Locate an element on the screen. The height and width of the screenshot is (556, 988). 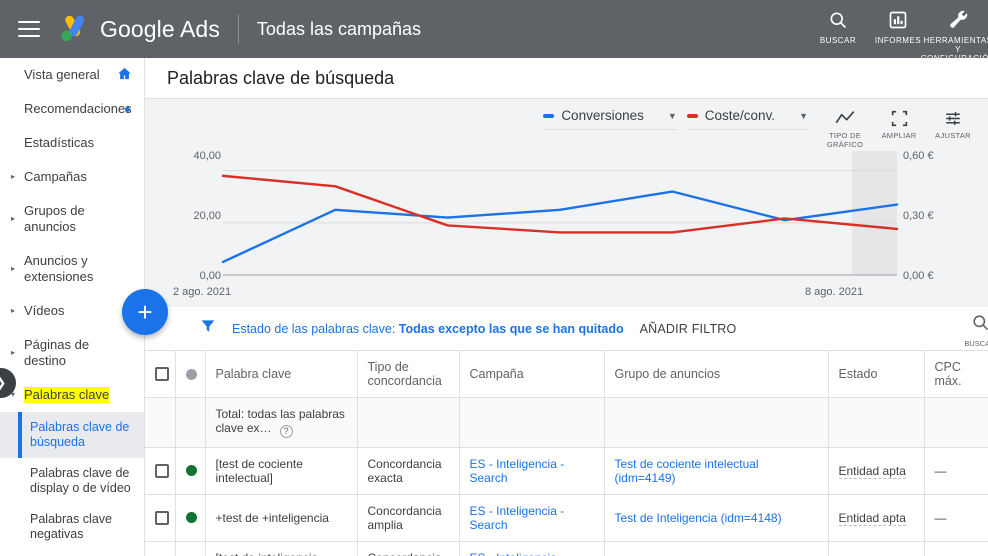
table-search-button: BUSCAR is located at coordinates (973, 330).